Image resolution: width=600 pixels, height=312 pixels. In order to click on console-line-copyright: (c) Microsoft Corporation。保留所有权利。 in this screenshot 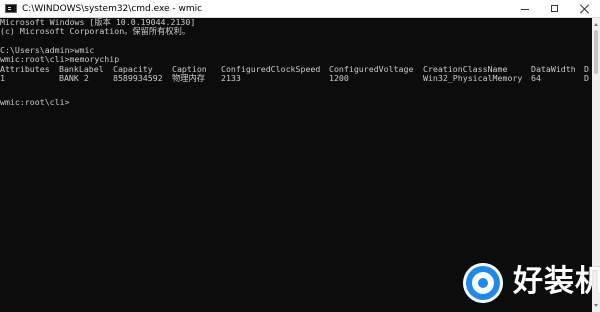, I will do `click(95, 31)`.